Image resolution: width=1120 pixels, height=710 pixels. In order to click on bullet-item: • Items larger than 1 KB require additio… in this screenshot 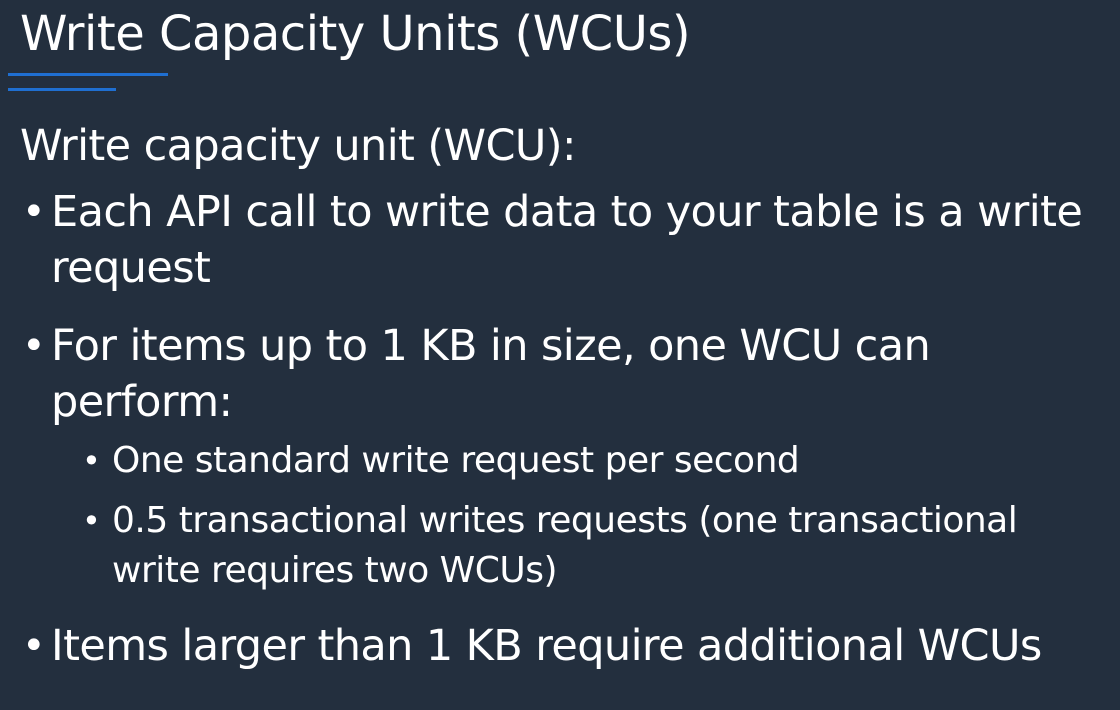, I will do `click(567, 646)`.